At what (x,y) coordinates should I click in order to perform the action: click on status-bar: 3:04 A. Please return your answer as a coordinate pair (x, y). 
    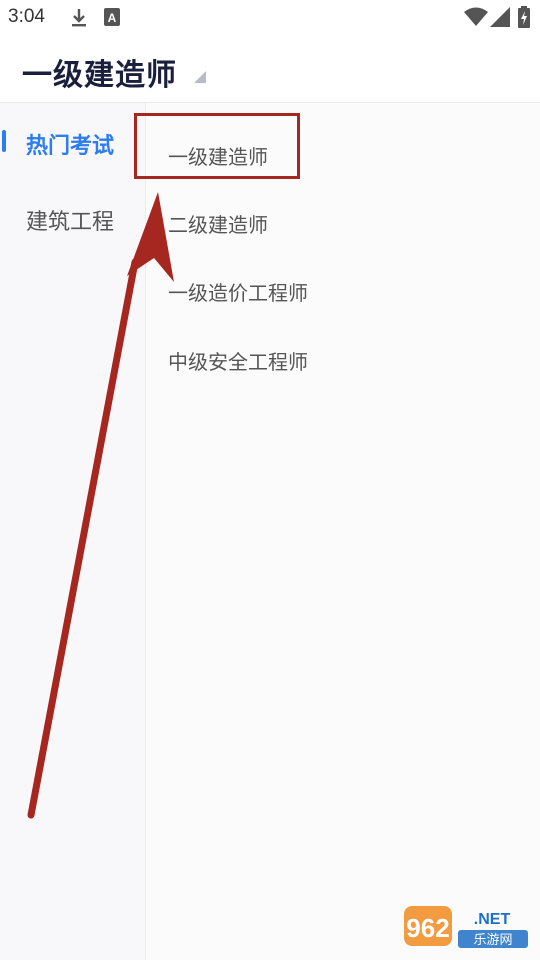
    Looking at the image, I should click on (270, 18).